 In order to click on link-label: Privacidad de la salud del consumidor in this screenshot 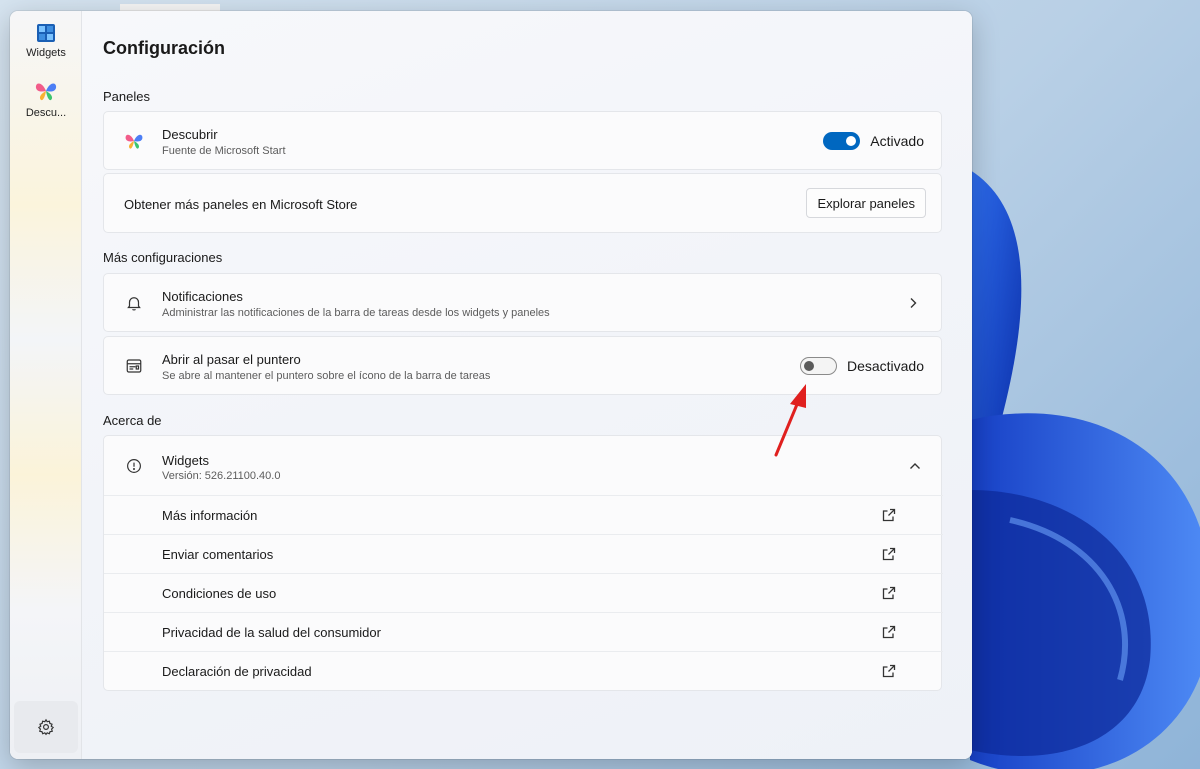, I will do `click(271, 632)`.